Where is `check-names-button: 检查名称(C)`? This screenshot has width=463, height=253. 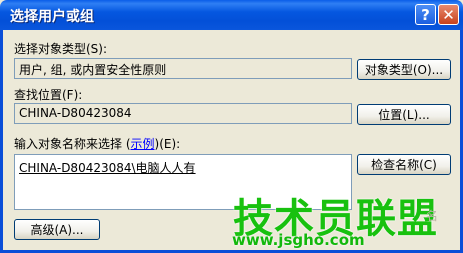 check-names-button: 检查名称(C) is located at coordinates (404, 164).